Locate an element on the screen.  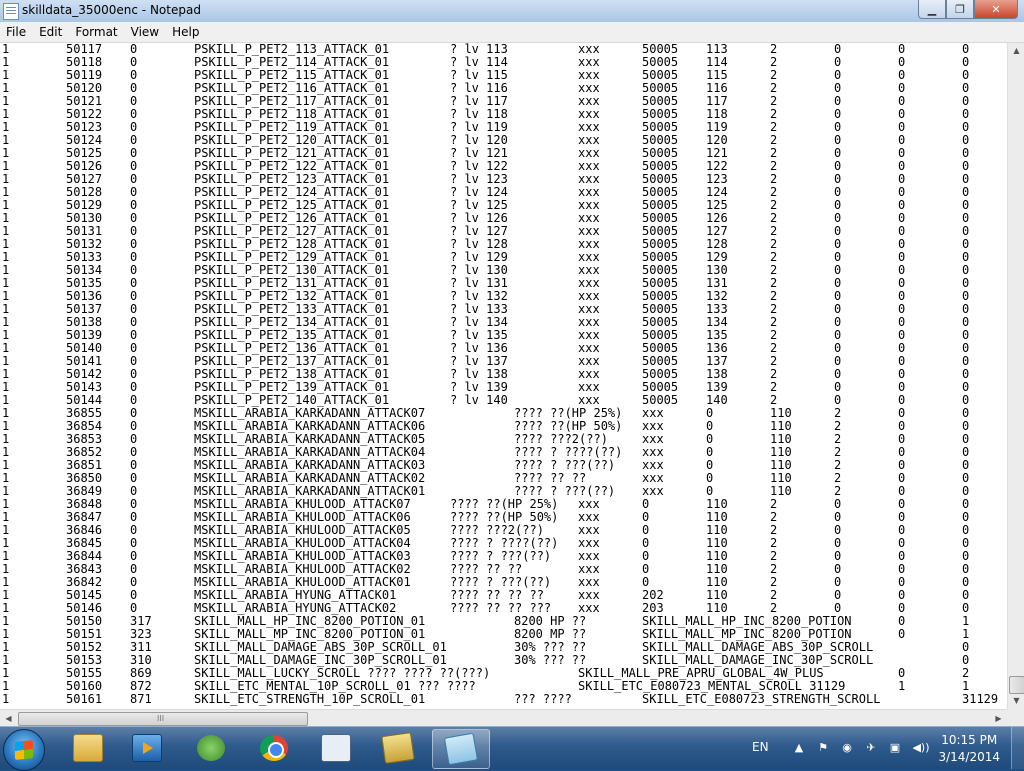
text-cell: ??? ???? is located at coordinates (543, 699).